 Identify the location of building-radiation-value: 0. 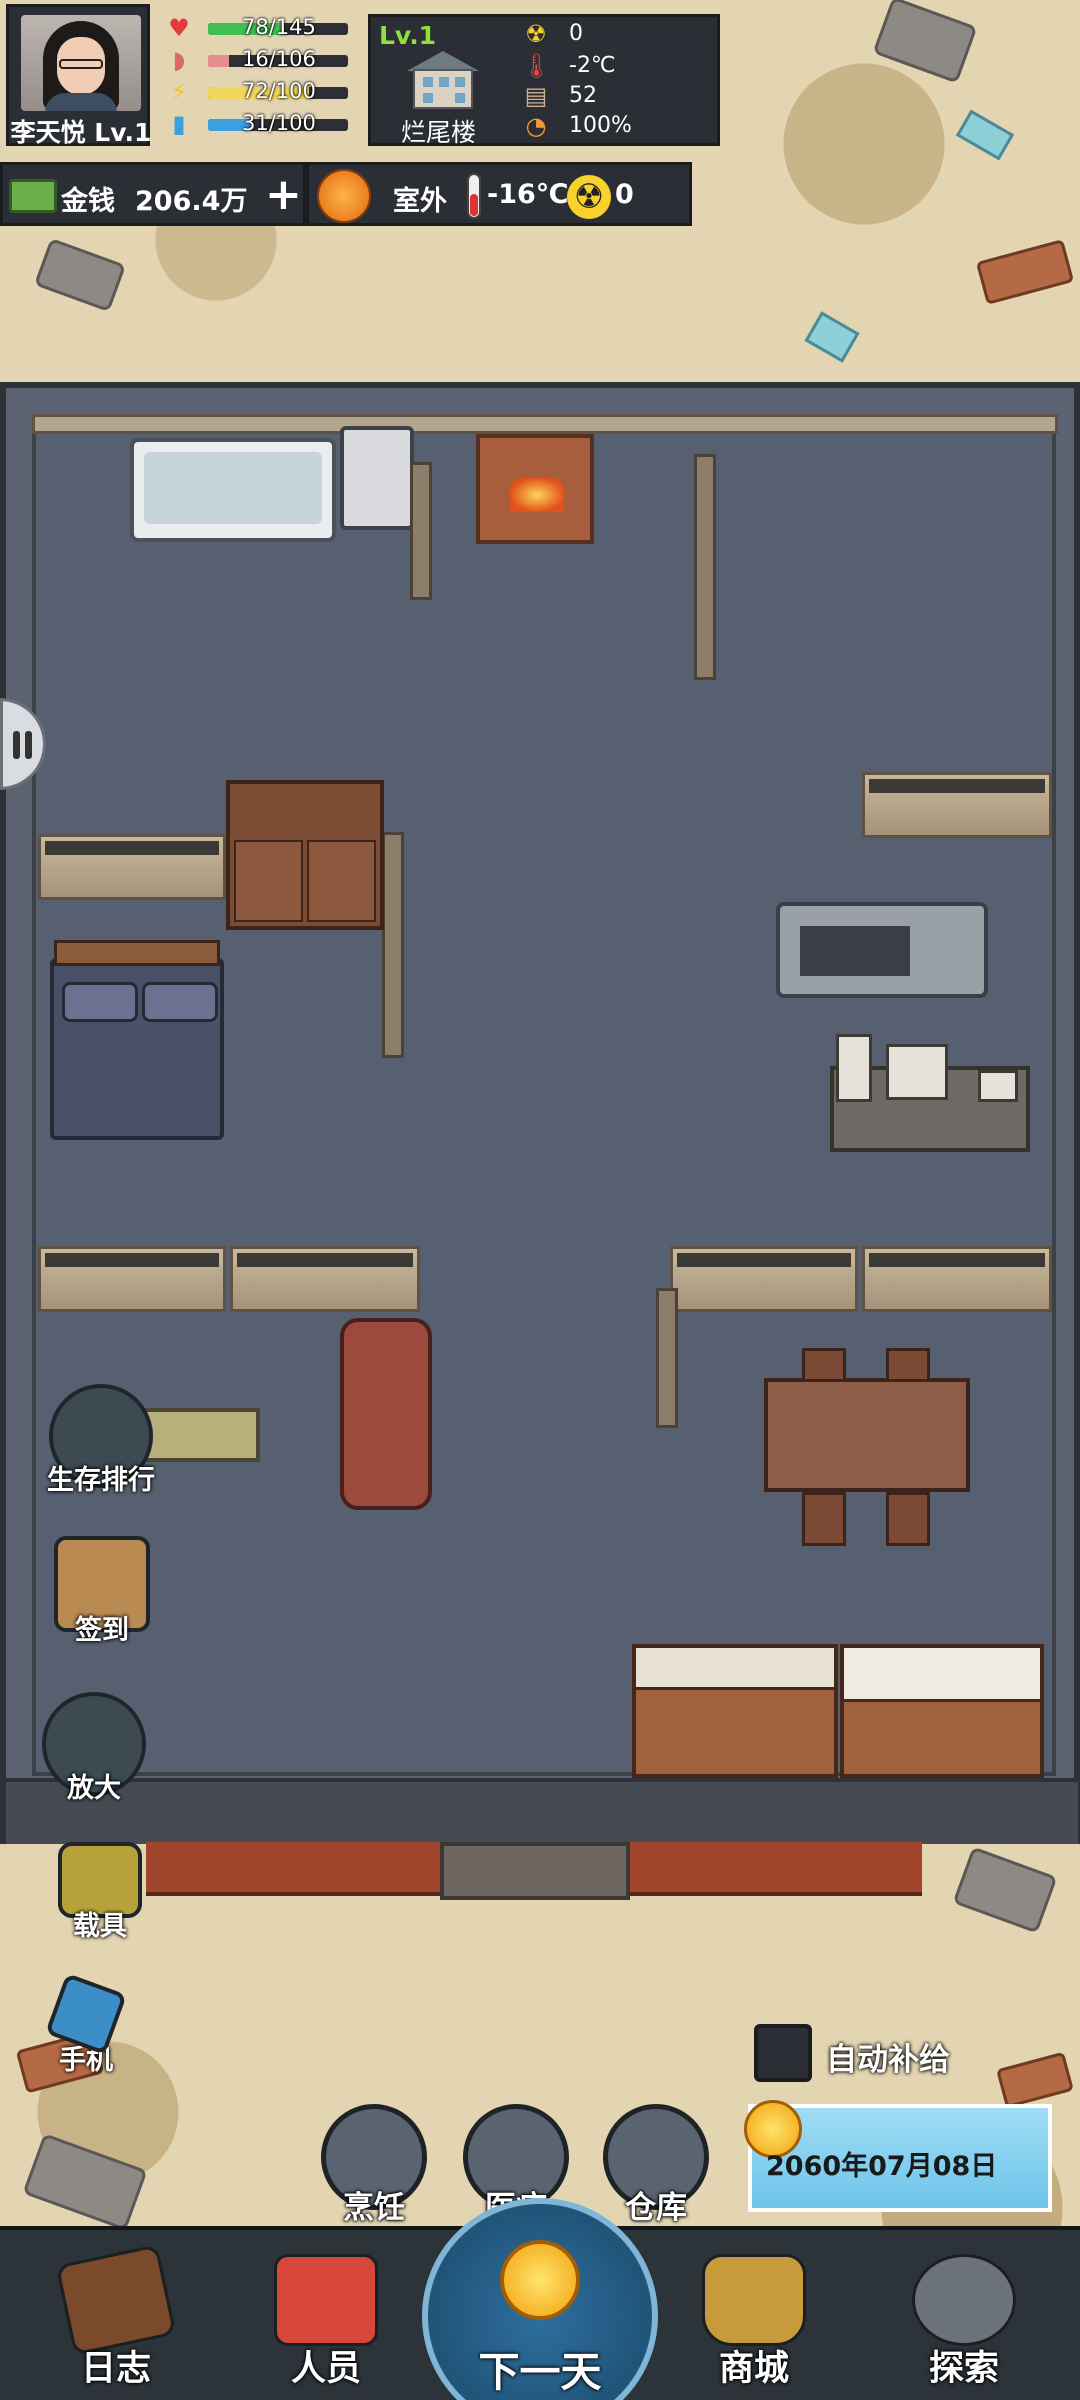
(576, 33).